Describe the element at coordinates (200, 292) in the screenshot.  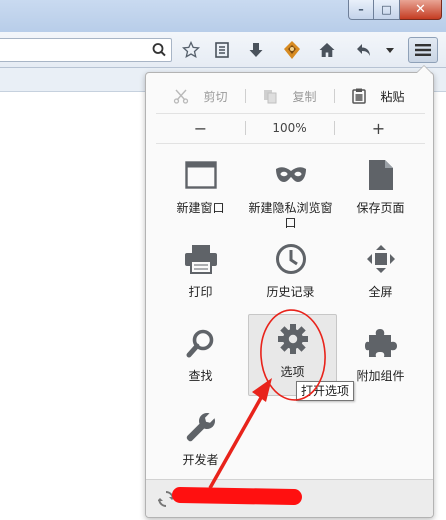
I see `tile-label: 打印` at that location.